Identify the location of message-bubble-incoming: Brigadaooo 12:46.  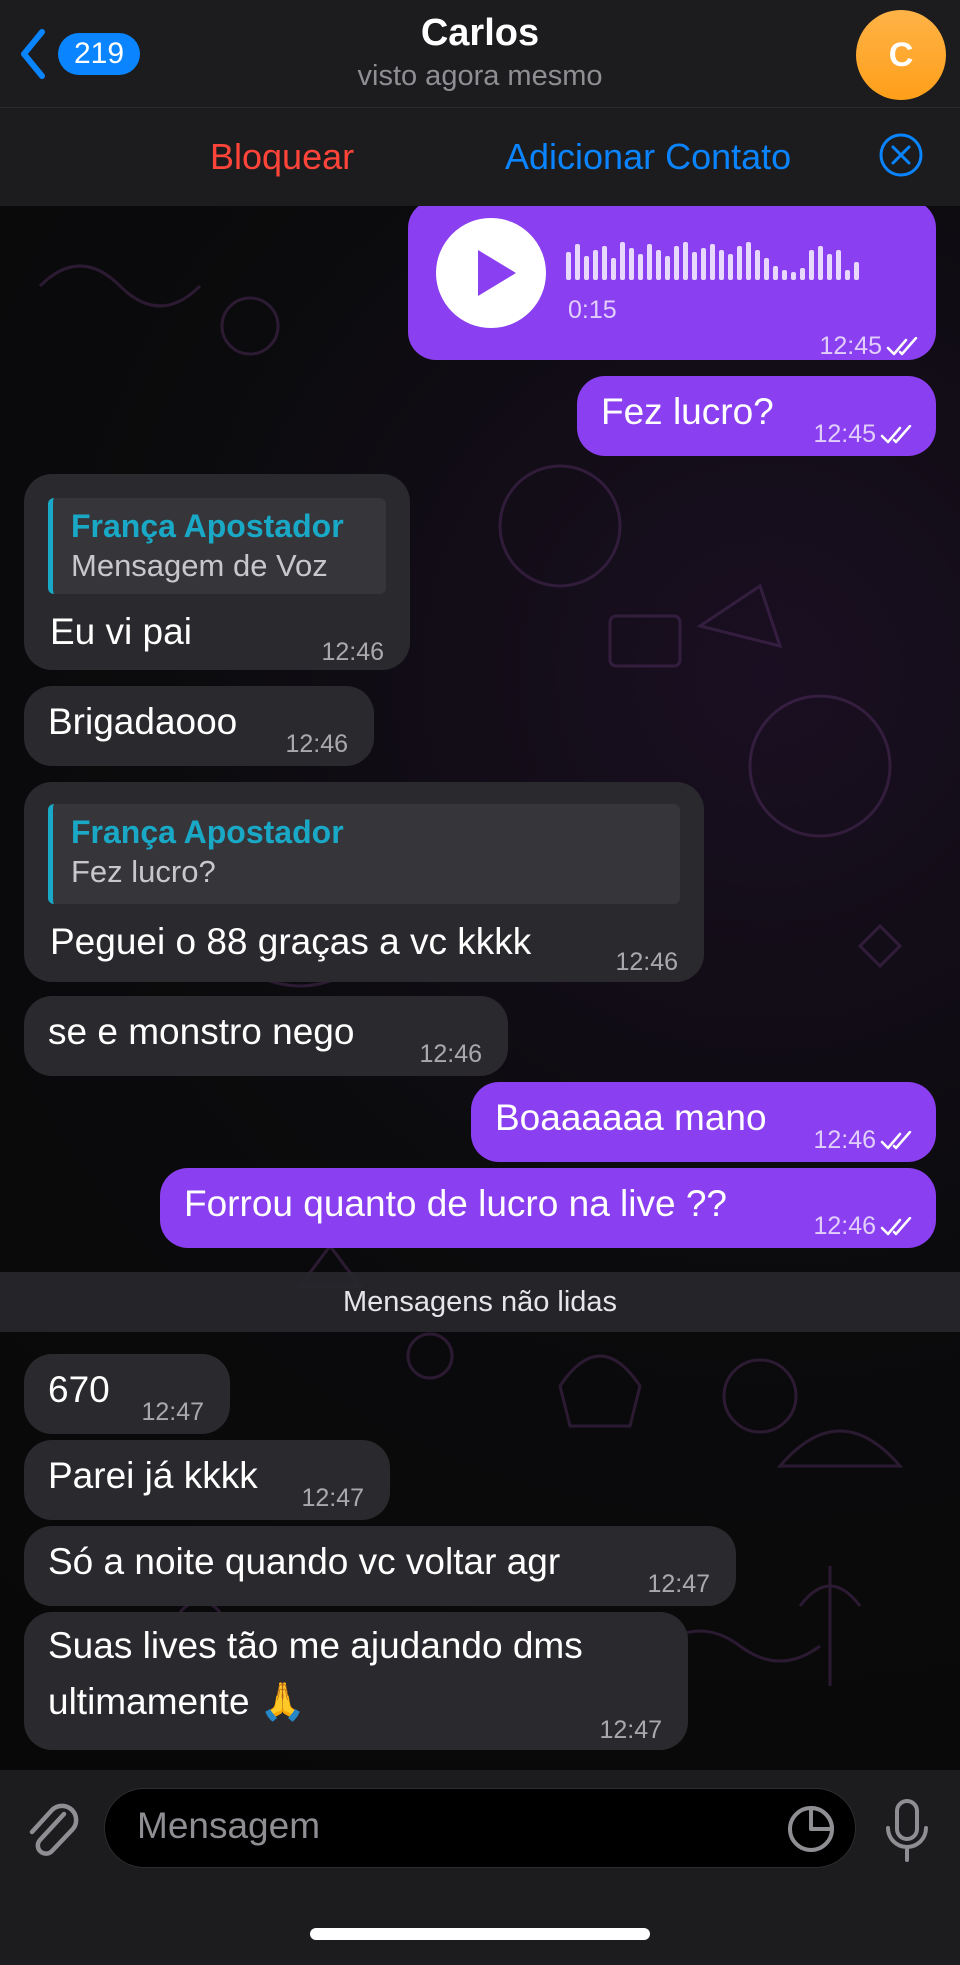
(199, 726).